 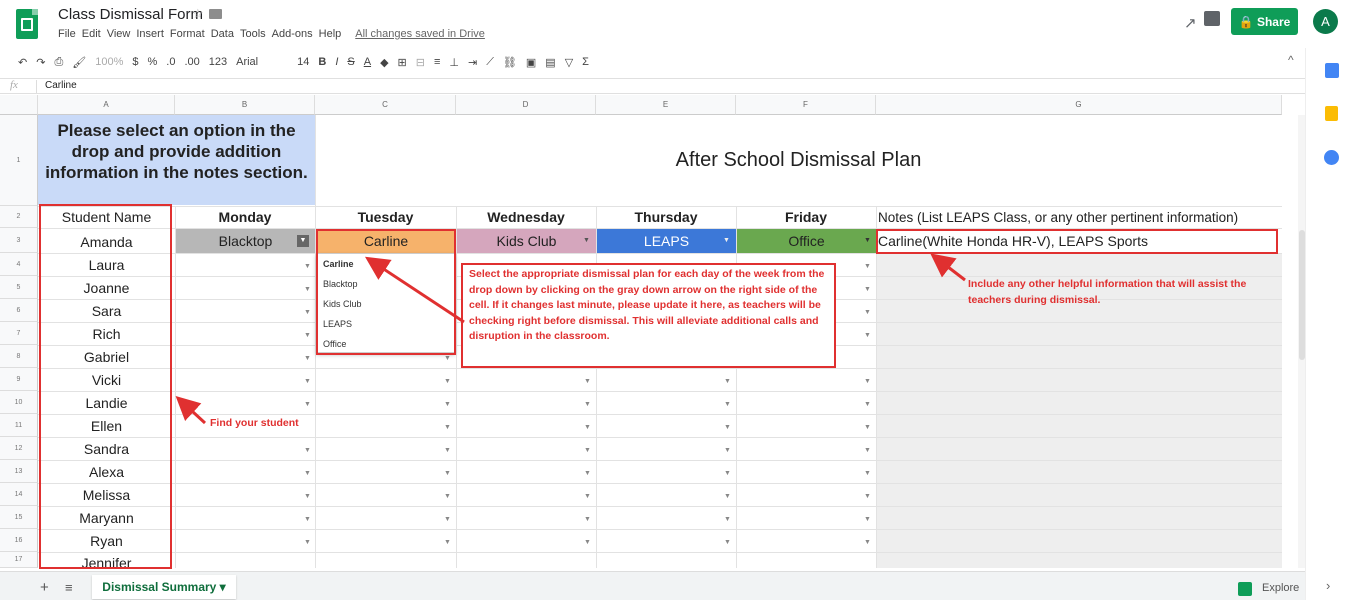 What do you see at coordinates (948, 267) in the screenshot?
I see `arrow-to-notes` at bounding box center [948, 267].